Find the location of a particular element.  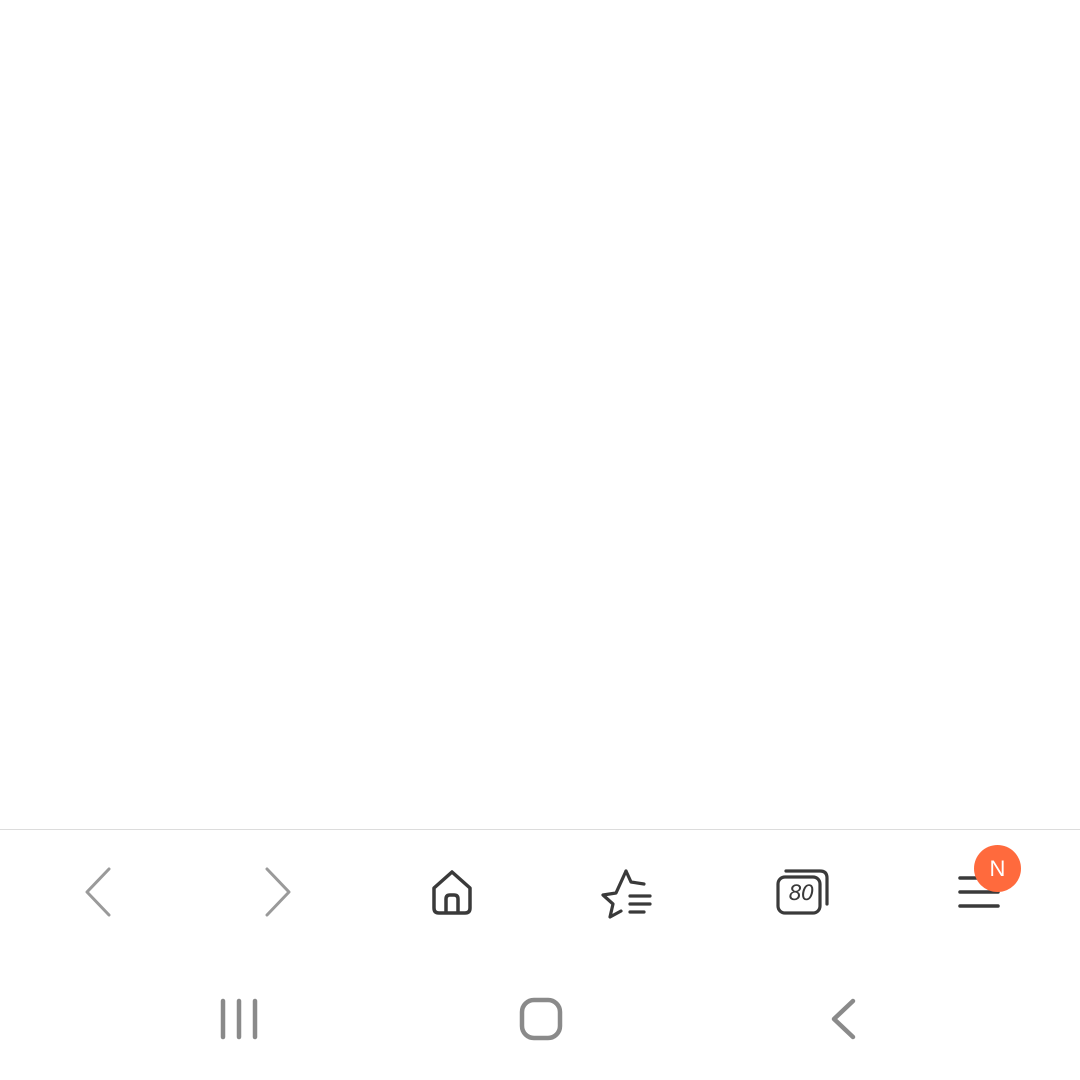

system-navigation-bar is located at coordinates (540, 1017).